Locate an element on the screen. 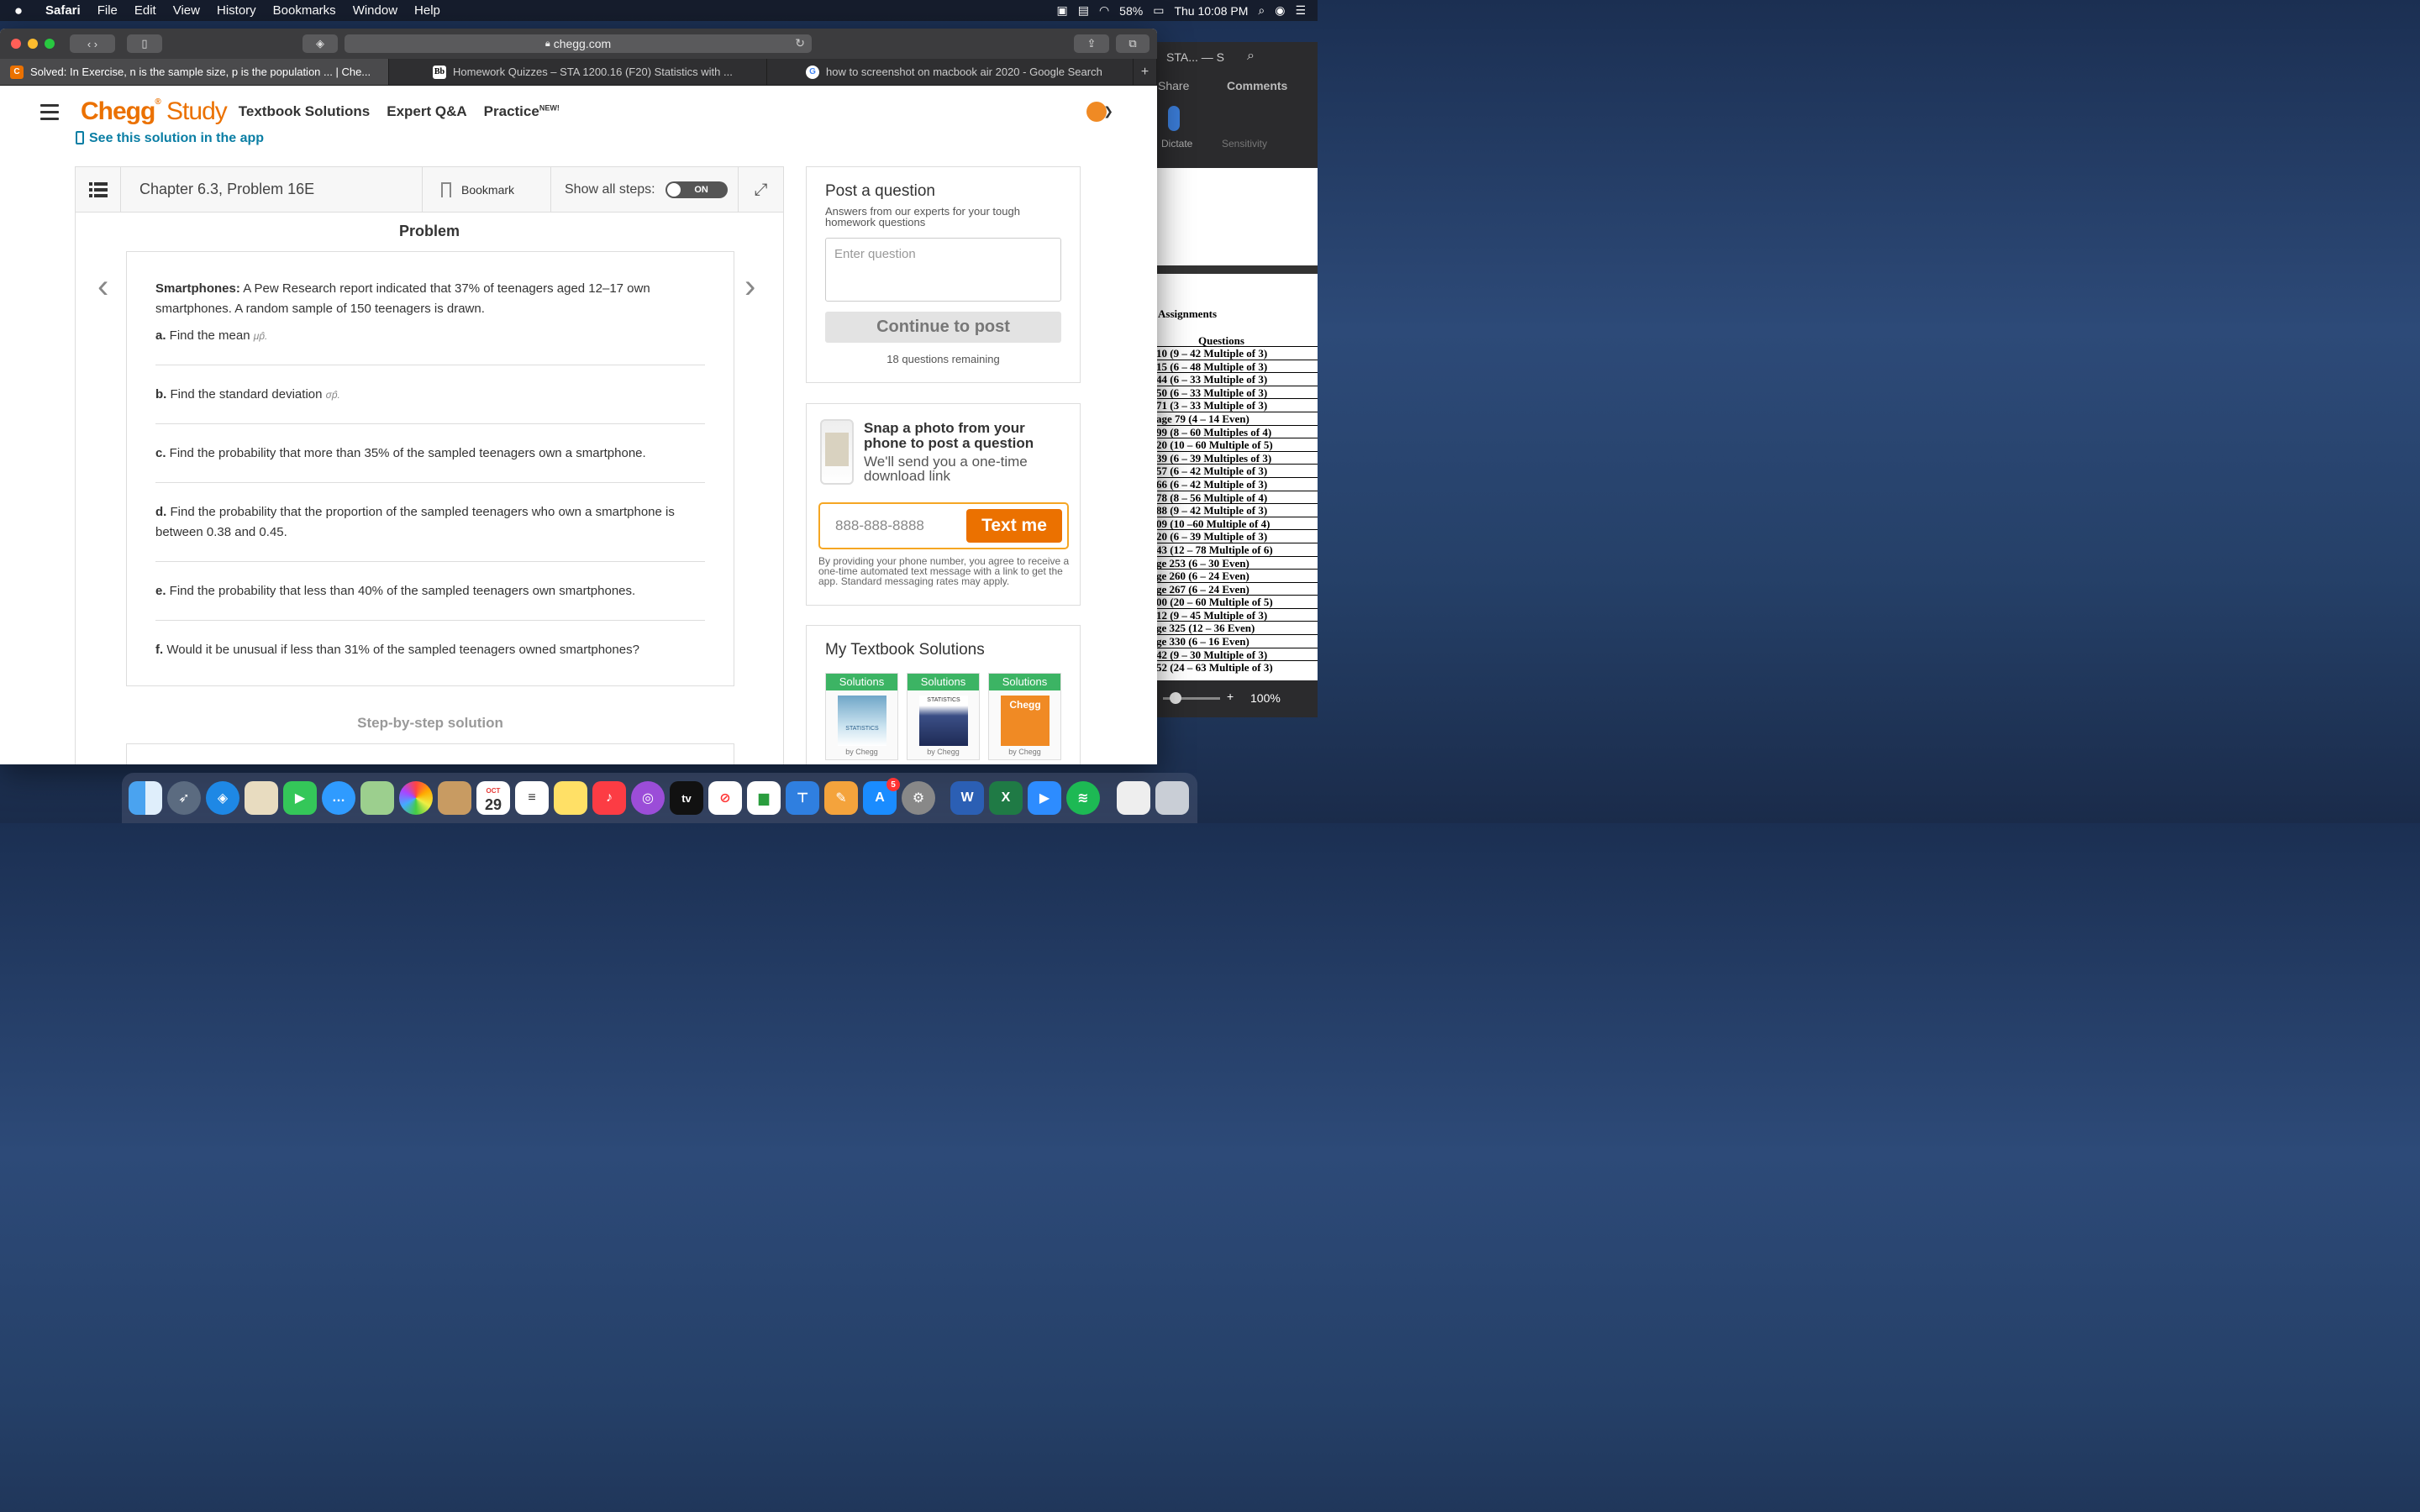 Image resolution: width=2420 pixels, height=1512 pixels. doc-table-row: 71 (3 – 33 Multiple of 3) is located at coordinates (1237, 405).